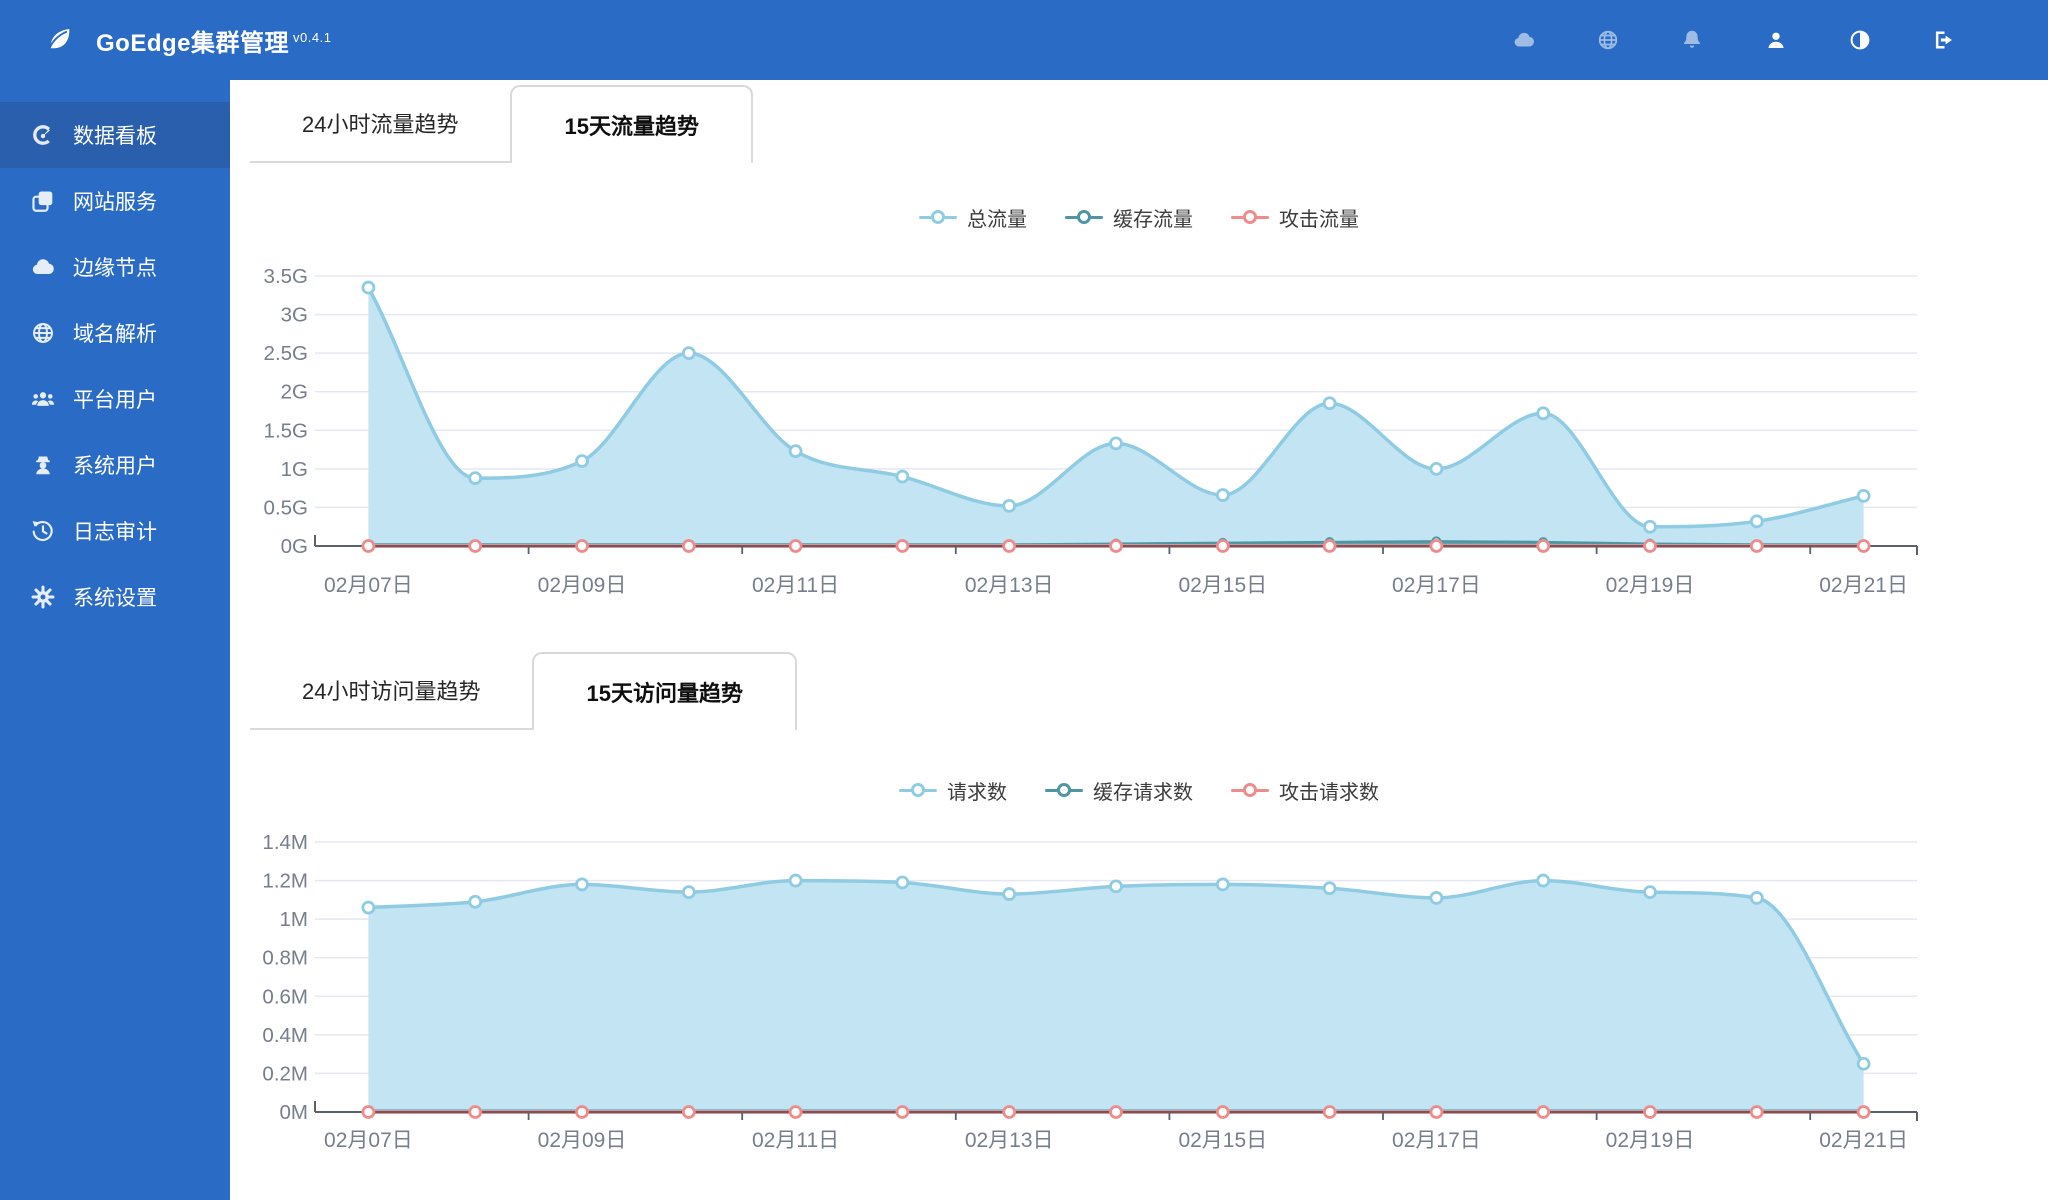  What do you see at coordinates (1776, 40) in the screenshot?
I see `user-icon` at bounding box center [1776, 40].